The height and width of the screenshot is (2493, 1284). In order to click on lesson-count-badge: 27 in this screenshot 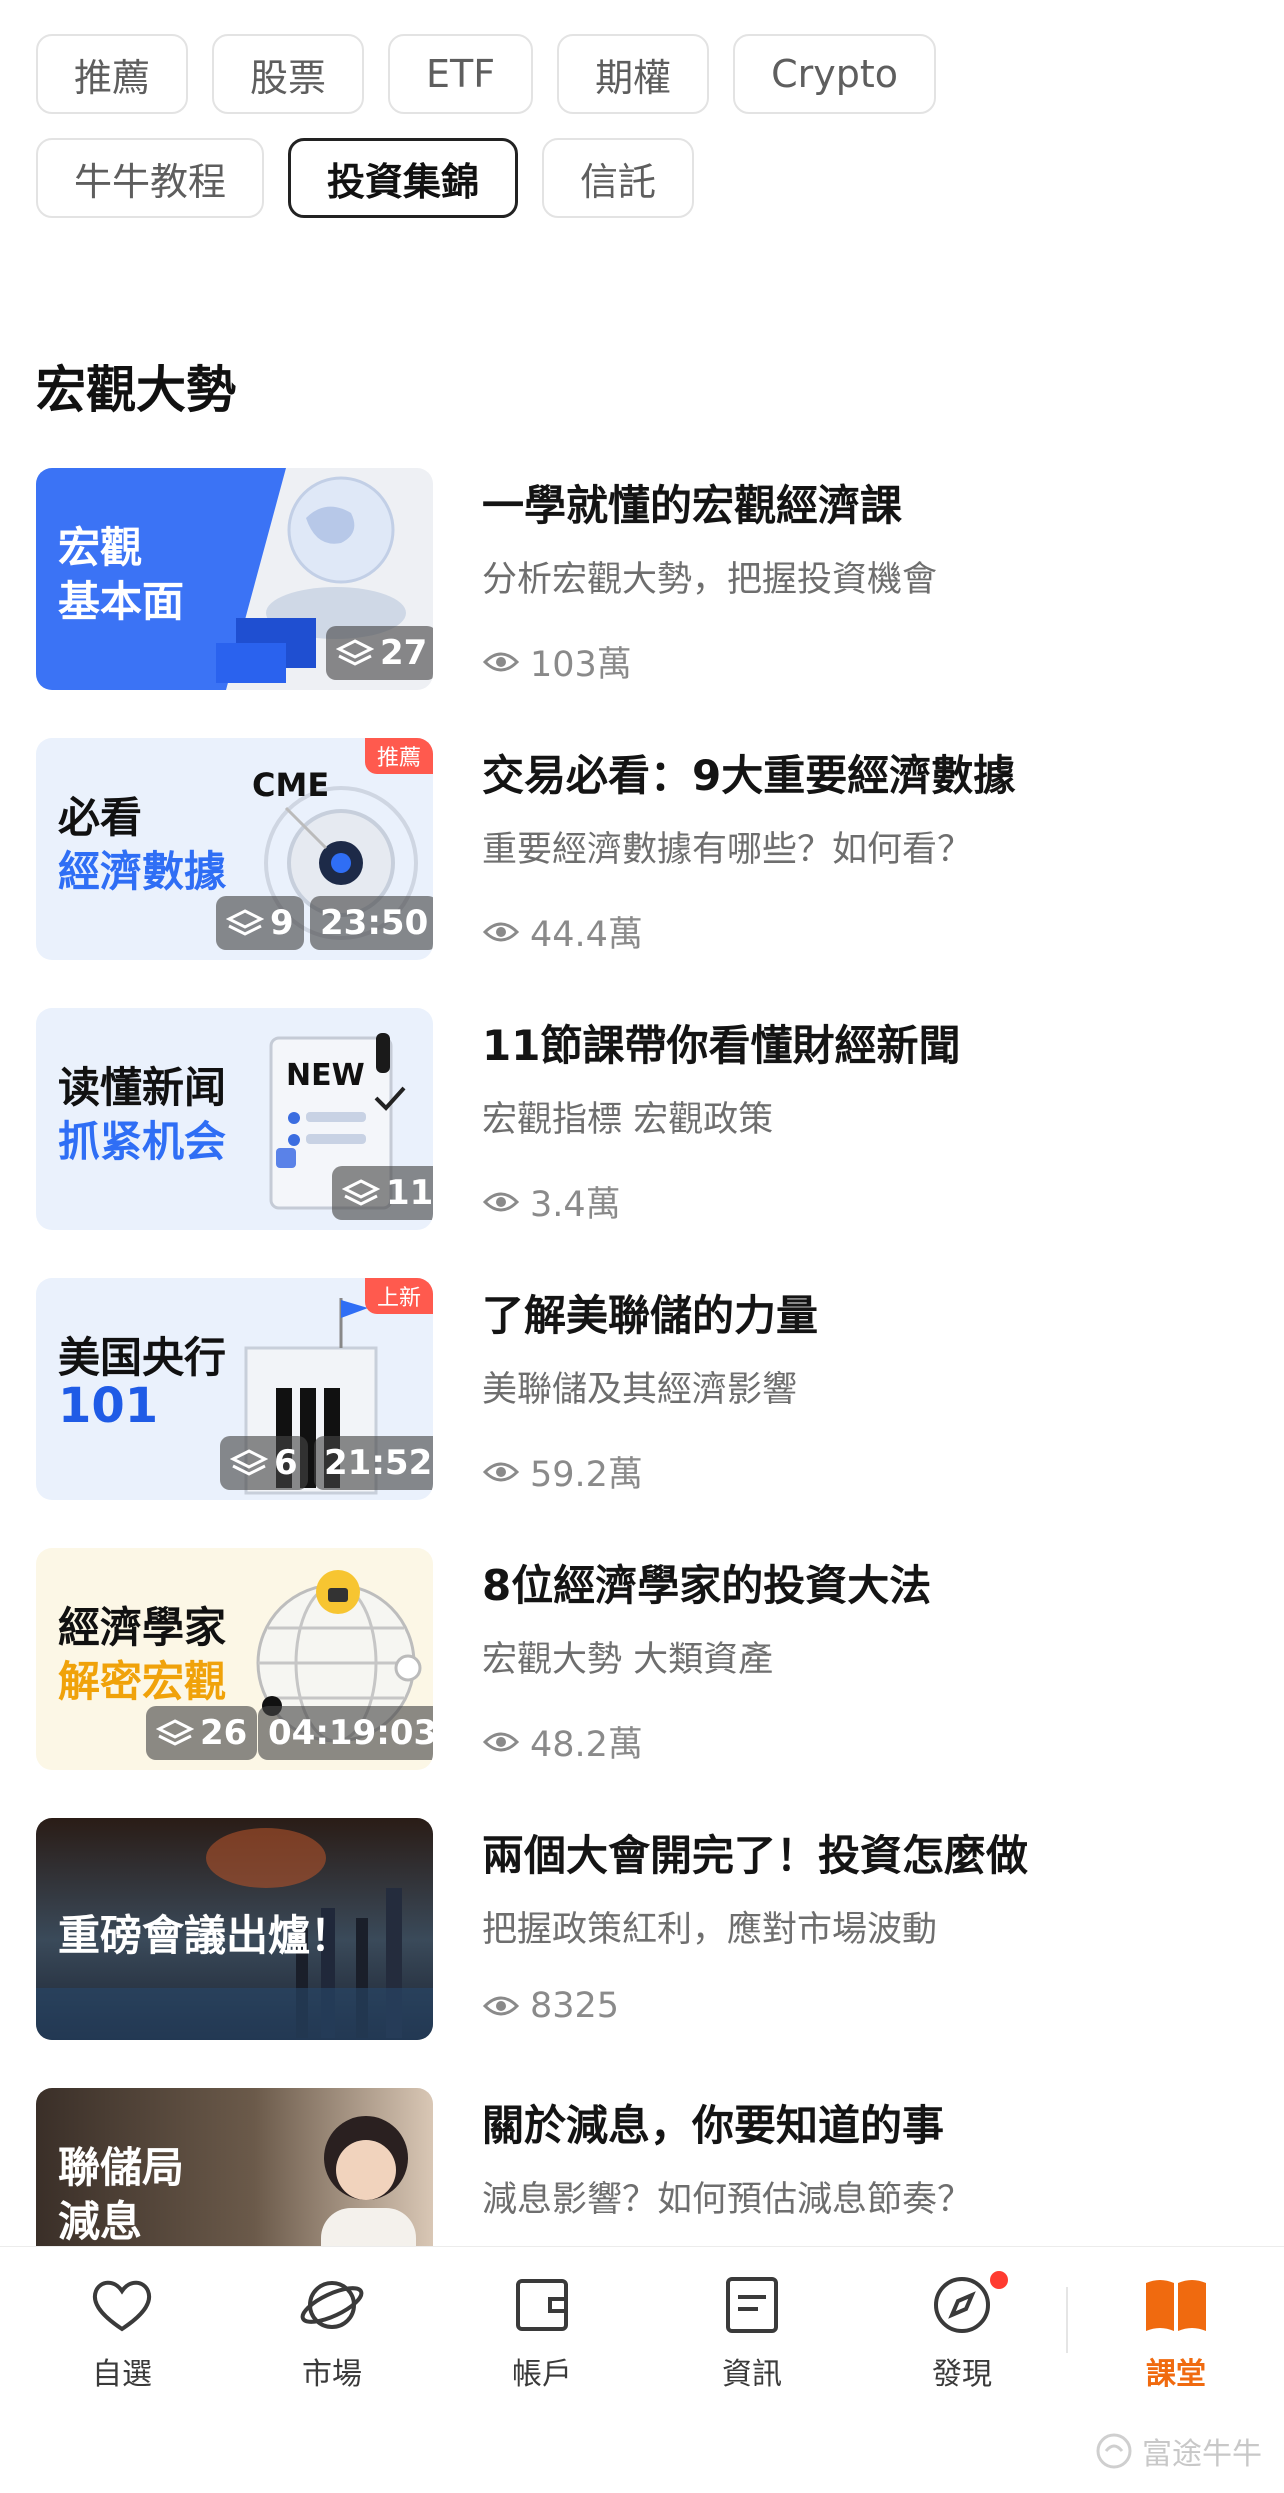, I will do `click(379, 653)`.